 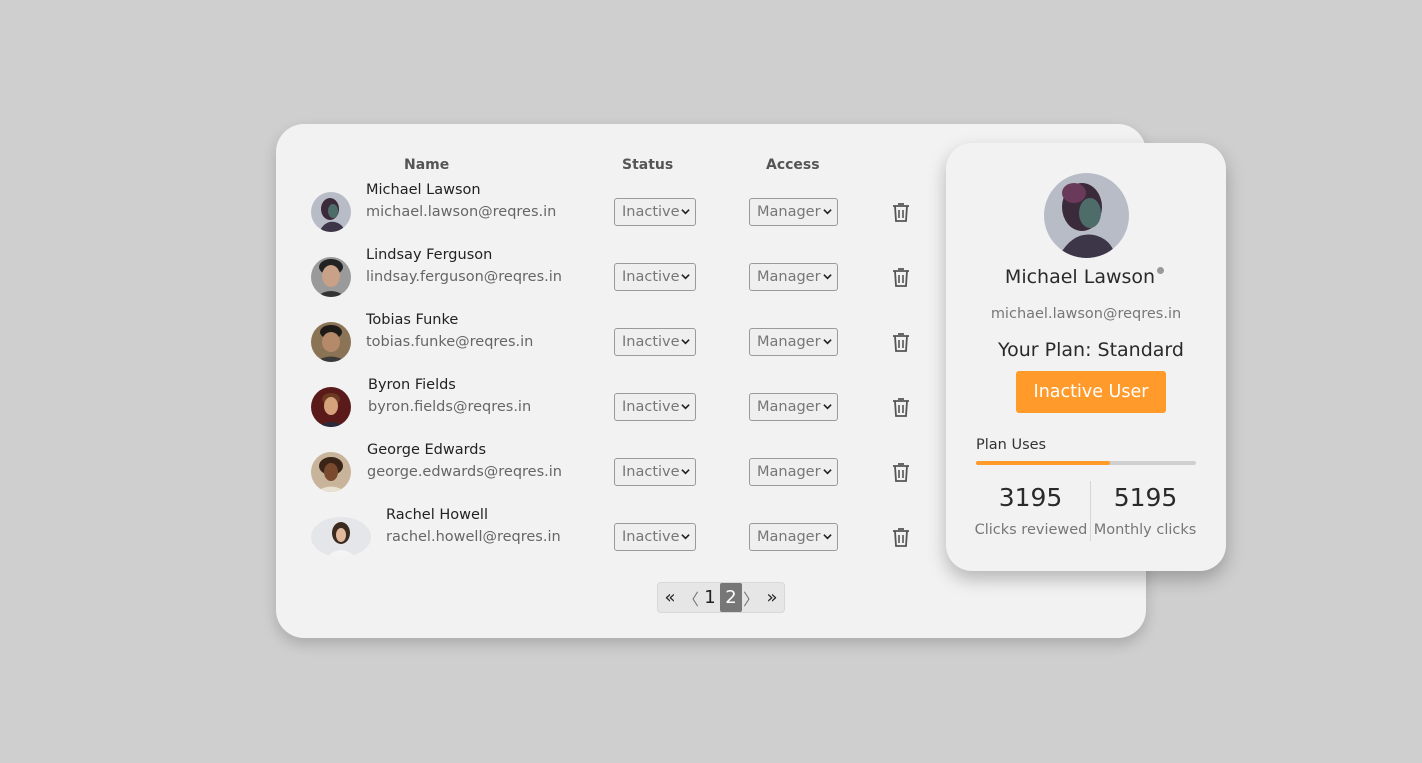 What do you see at coordinates (1091, 392) in the screenshot?
I see `inactive-user-button: Inactive User` at bounding box center [1091, 392].